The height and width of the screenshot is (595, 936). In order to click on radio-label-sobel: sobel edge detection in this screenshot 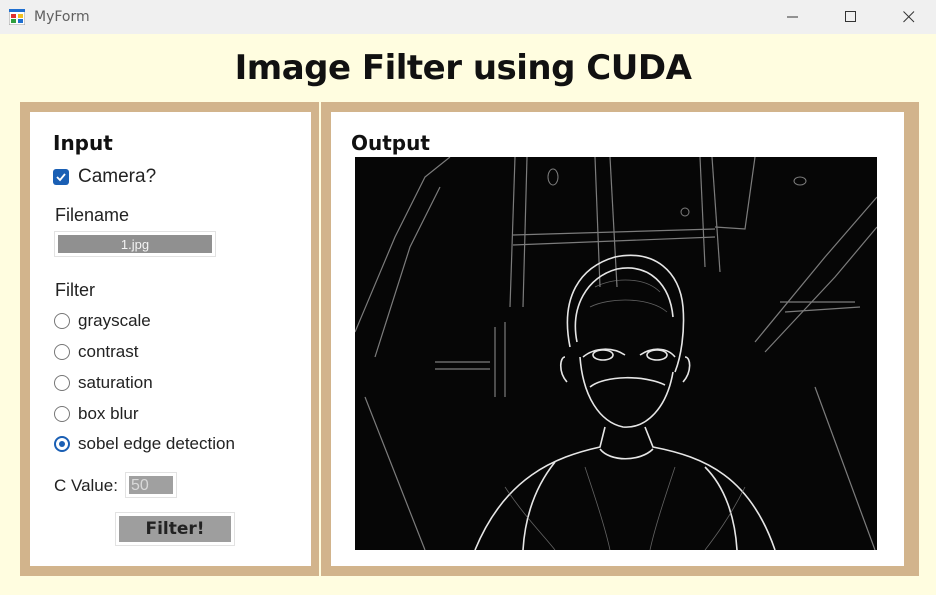, I will do `click(156, 444)`.